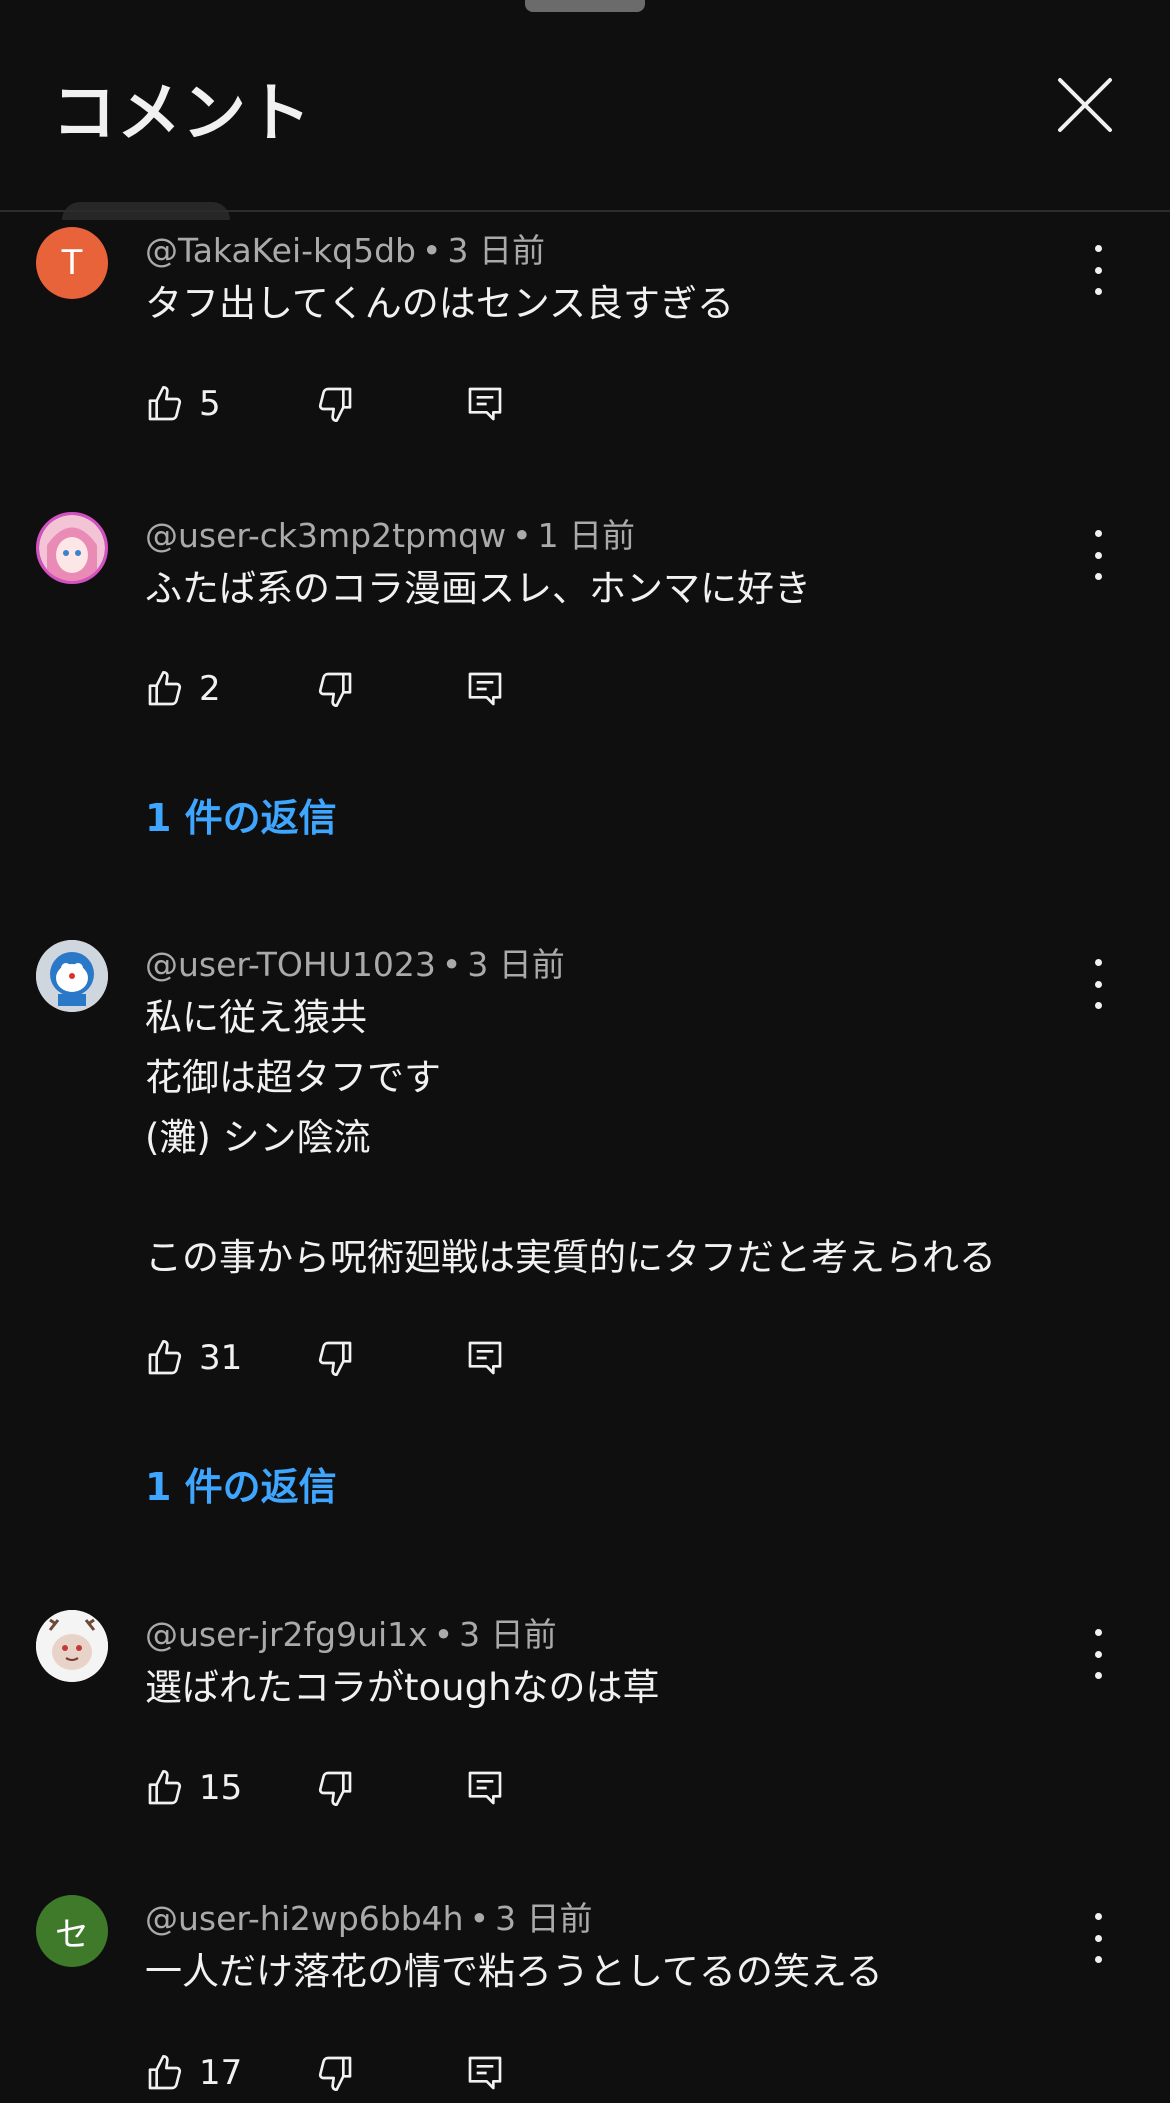 This screenshot has width=1170, height=2103. I want to click on comment-meta: @user-hi2wp6bb4h • 3 日前, so click(369, 1916).